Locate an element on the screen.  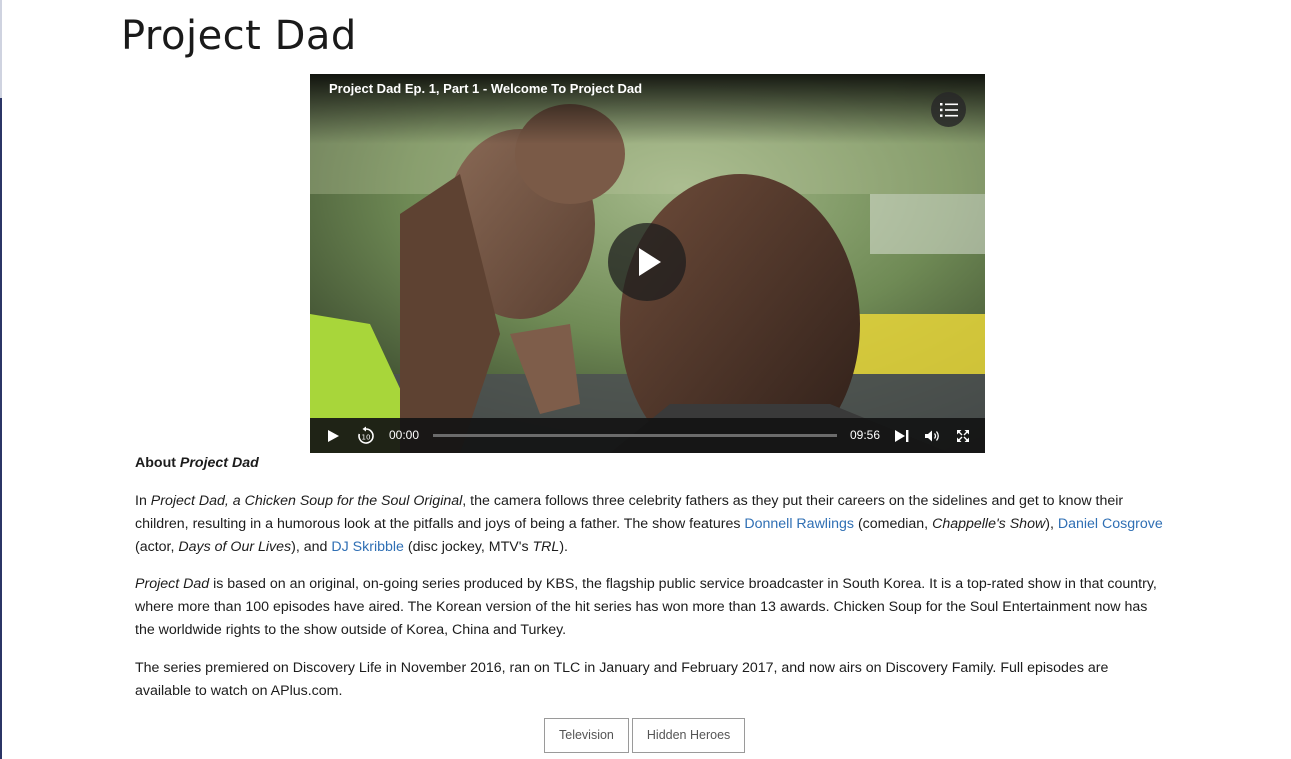
rewind-10-button: 10 is located at coordinates (366, 435).